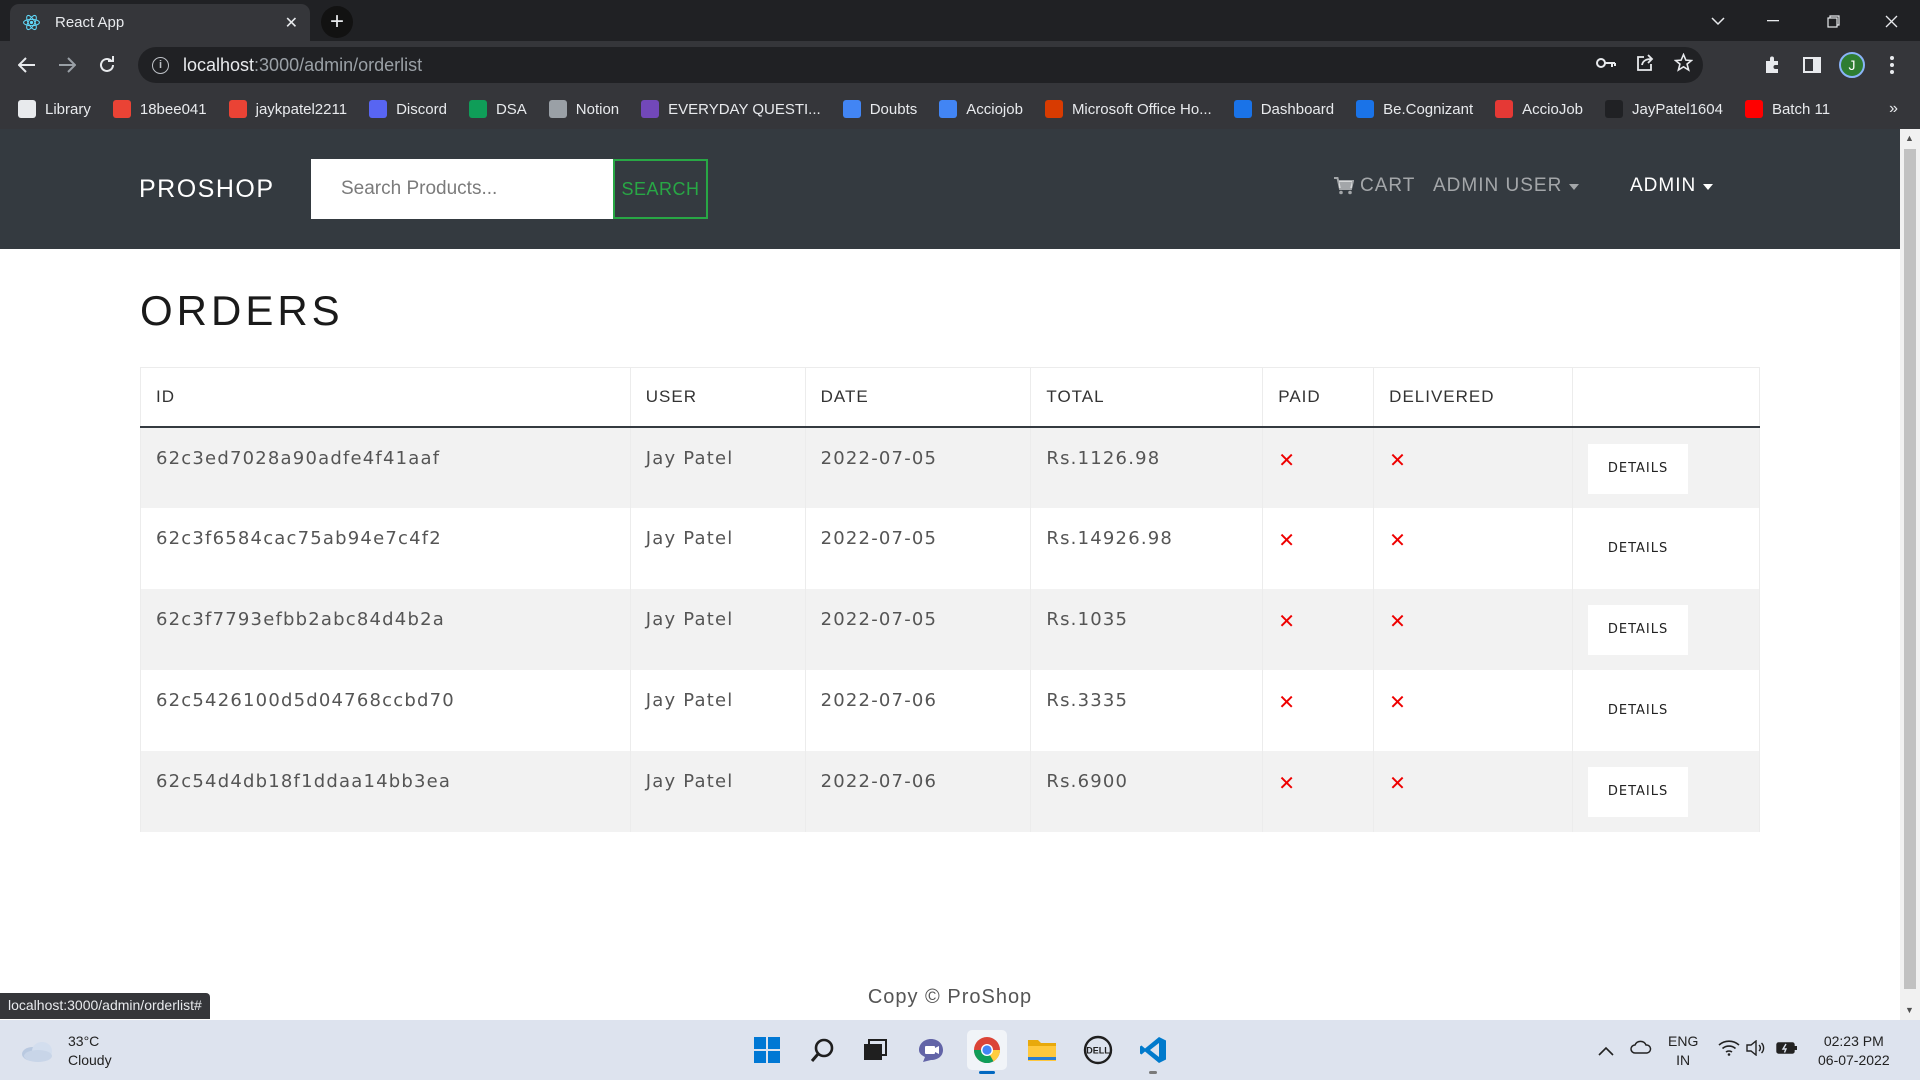 Image resolution: width=1920 pixels, height=1080 pixels. Describe the element at coordinates (1683, 64) in the screenshot. I see `bookmark-star-icon` at that location.